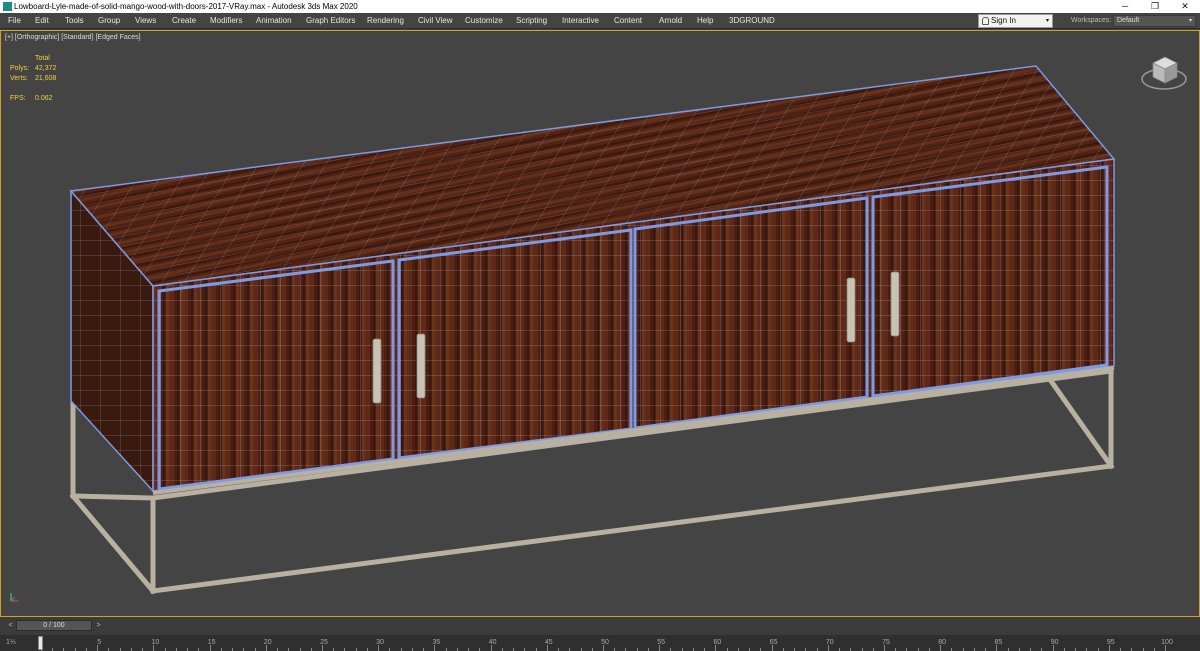 The width and height of the screenshot is (1200, 651). I want to click on menu-interactive: Interactive, so click(580, 21).